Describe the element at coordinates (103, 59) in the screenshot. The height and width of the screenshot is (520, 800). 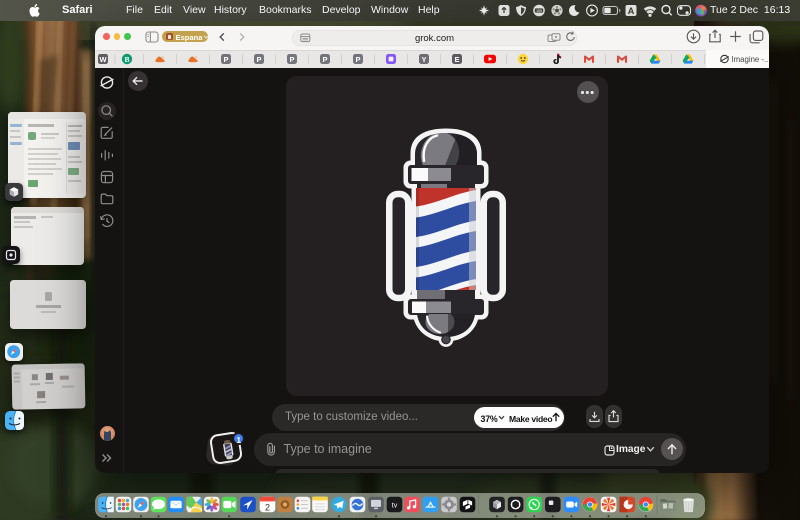
I see `svg-text: W` at that location.